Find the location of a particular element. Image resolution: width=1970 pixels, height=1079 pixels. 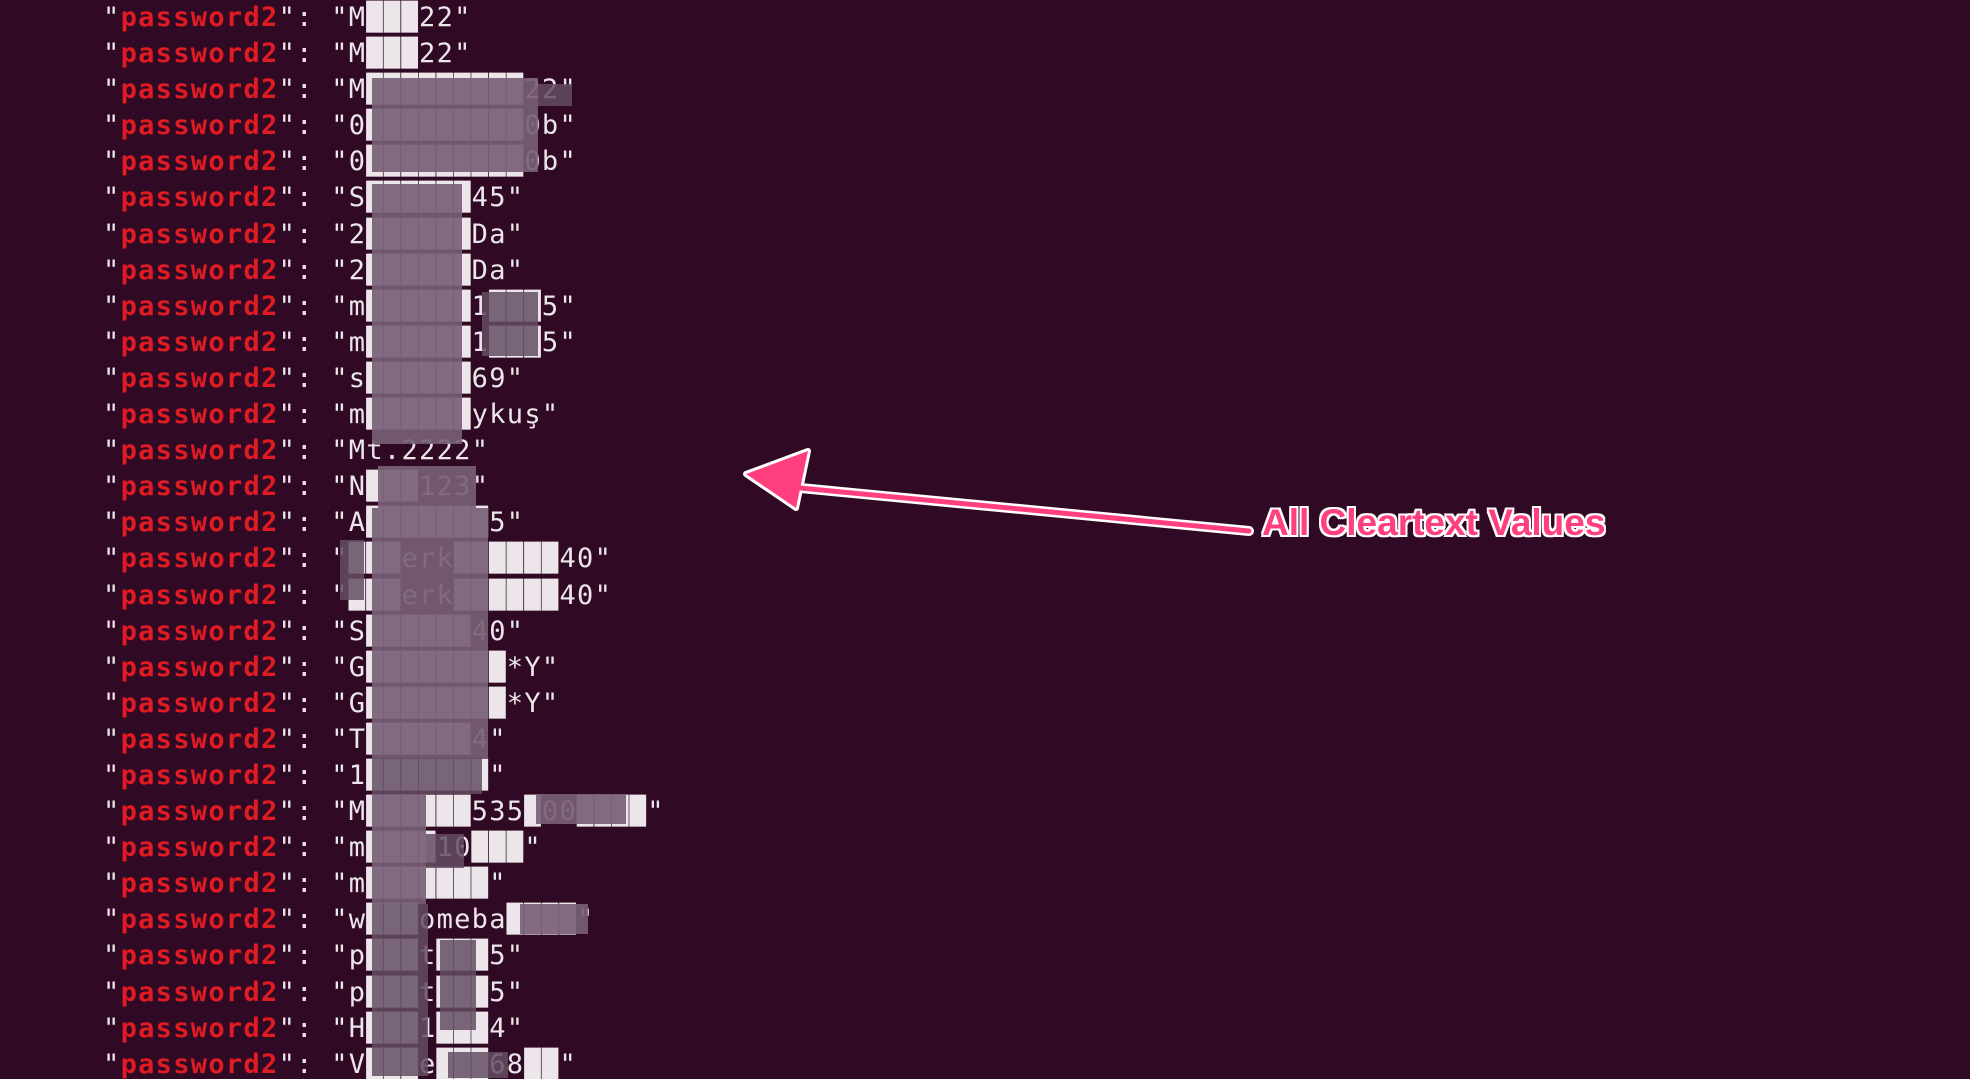

annotation-label: All Cleartext Values is located at coordinates (1434, 522).